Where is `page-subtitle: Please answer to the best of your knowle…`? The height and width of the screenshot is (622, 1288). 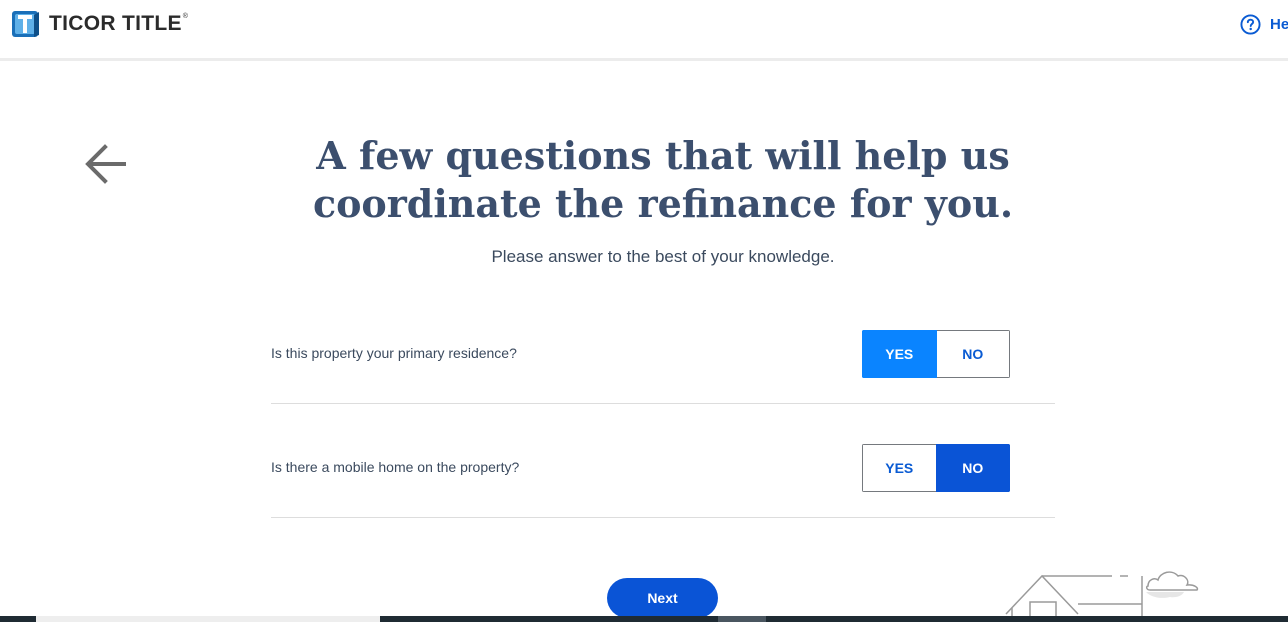 page-subtitle: Please answer to the best of your knowle… is located at coordinates (663, 256).